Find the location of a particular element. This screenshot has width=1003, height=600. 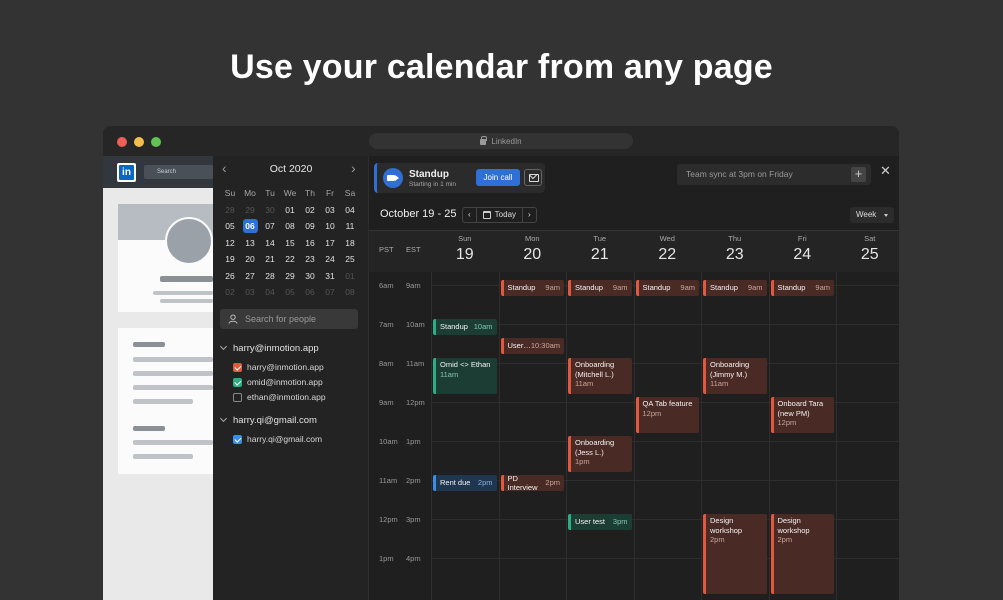

day-column-header: Sat 25 is located at coordinates (867, 249).